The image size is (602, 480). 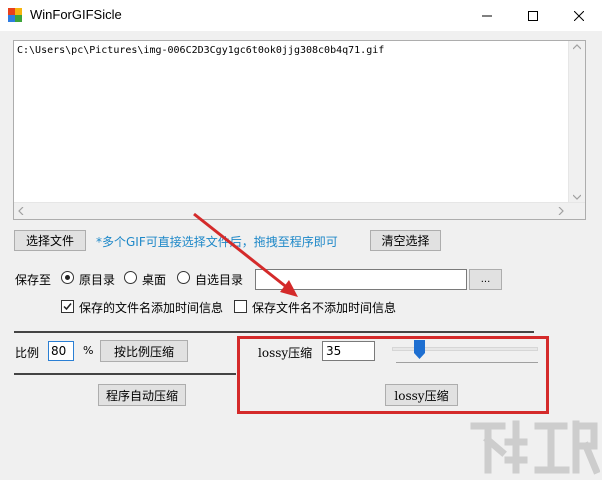 I want to click on add-time-label: 保存的文件名添加时间信息, so click(x=151, y=307).